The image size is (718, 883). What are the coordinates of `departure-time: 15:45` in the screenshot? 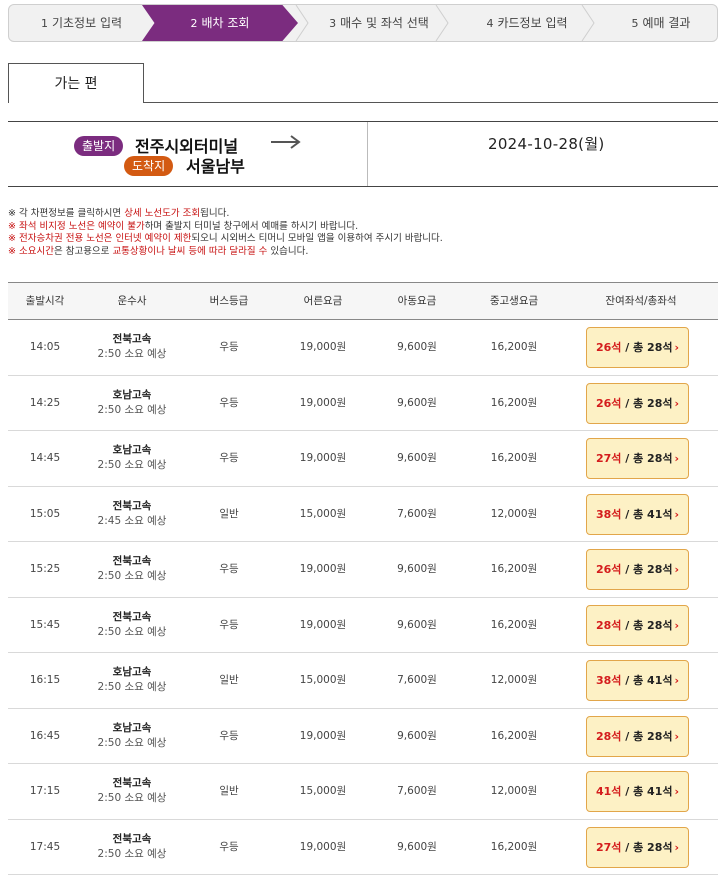 It's located at (45, 624).